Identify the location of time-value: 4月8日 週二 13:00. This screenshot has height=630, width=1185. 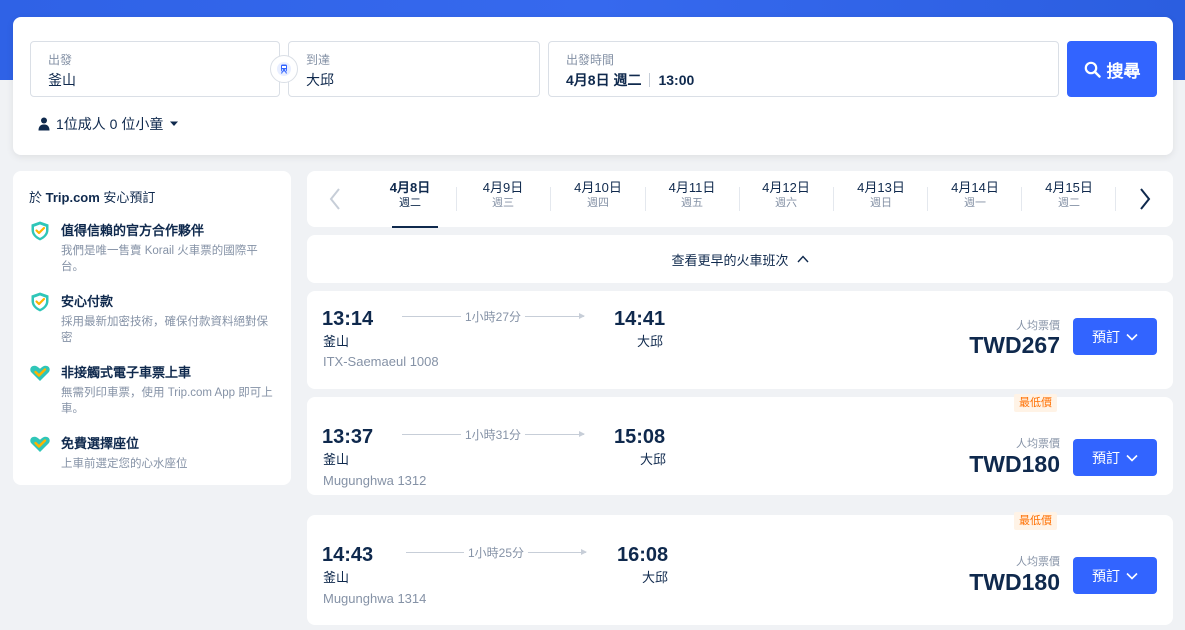
(630, 80).